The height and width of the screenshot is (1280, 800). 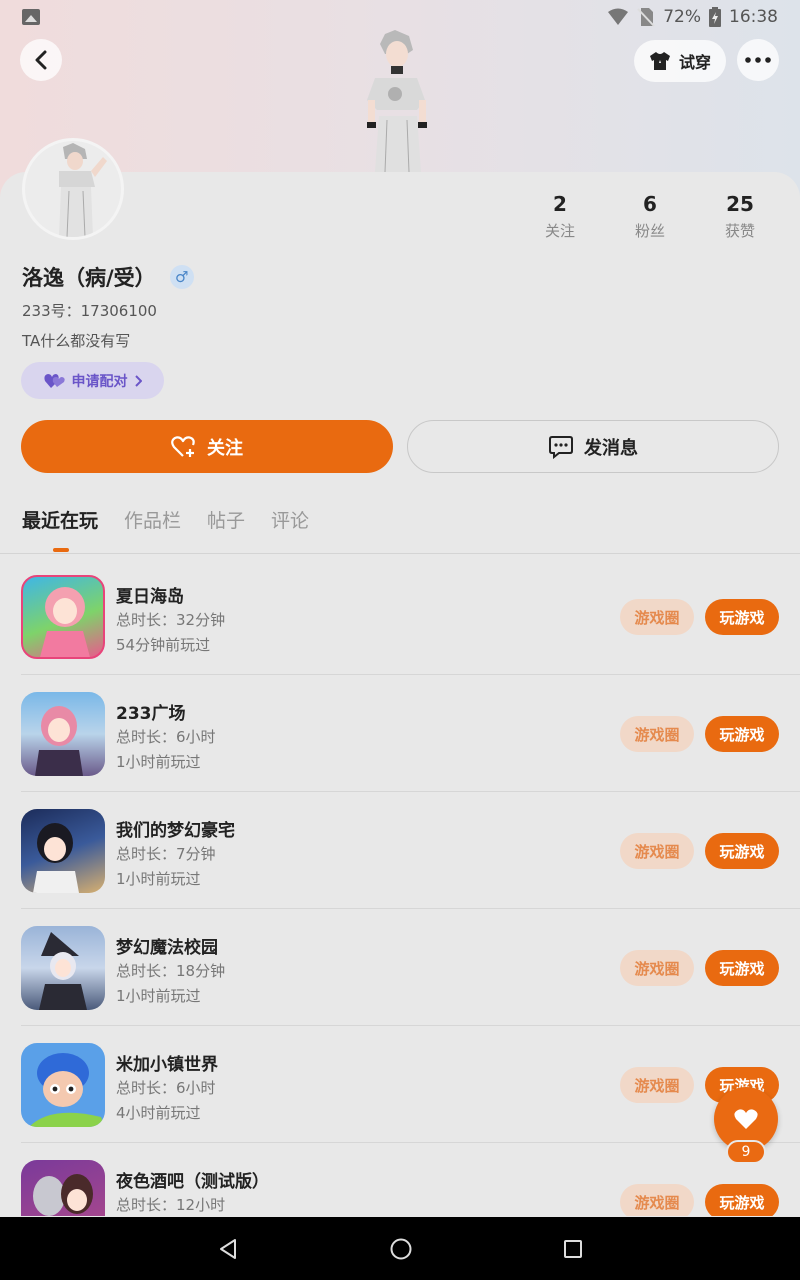 What do you see at coordinates (618, 16) in the screenshot?
I see `wifi-icon` at bounding box center [618, 16].